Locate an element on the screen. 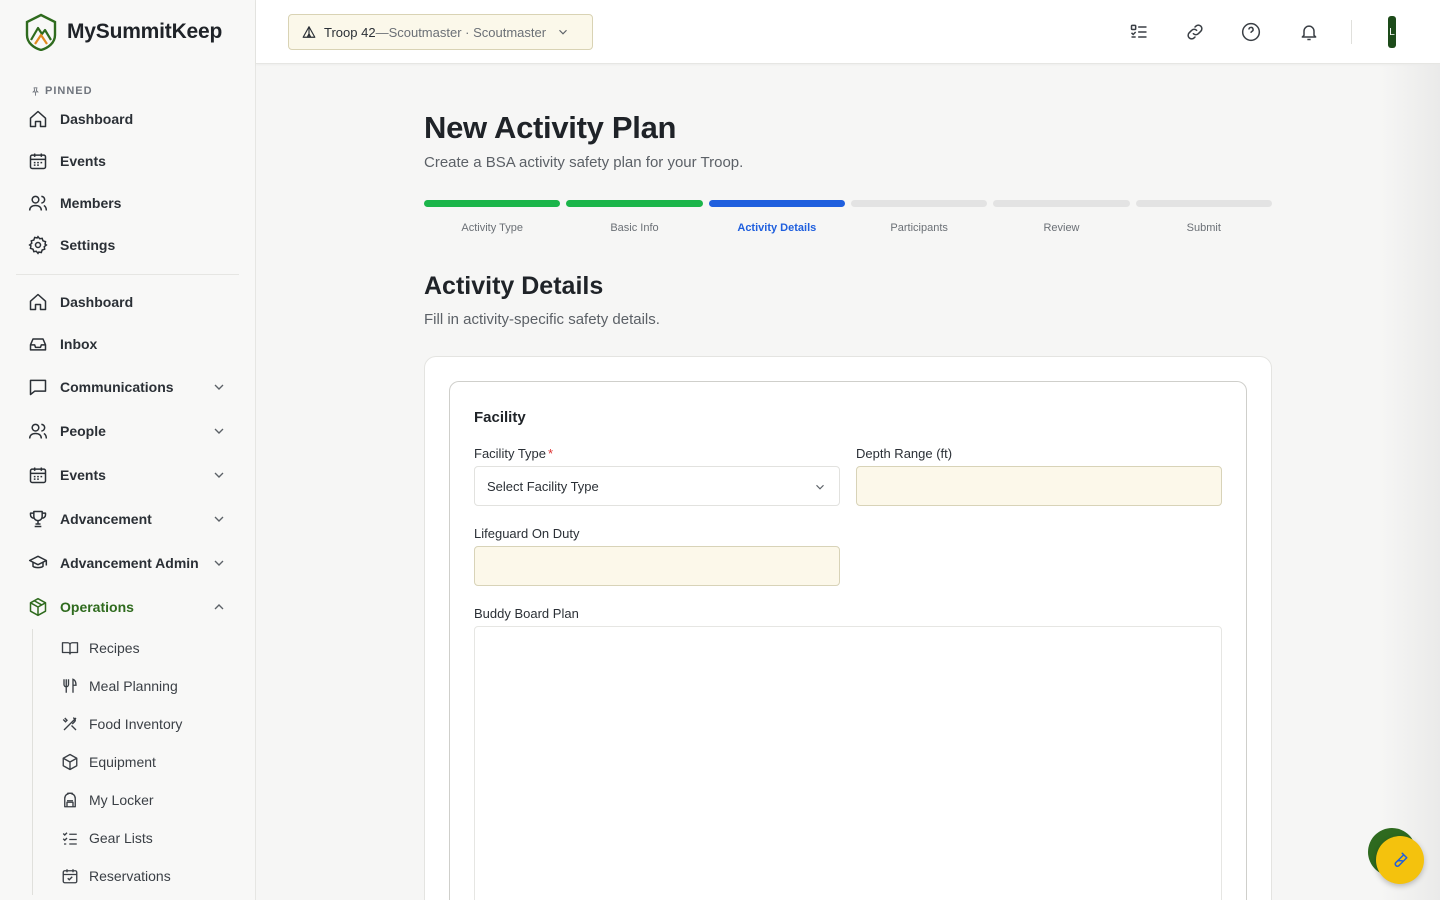  troop-selector: Troop 42 — Scoutmaster · Scoutmaster is located at coordinates (440, 32).